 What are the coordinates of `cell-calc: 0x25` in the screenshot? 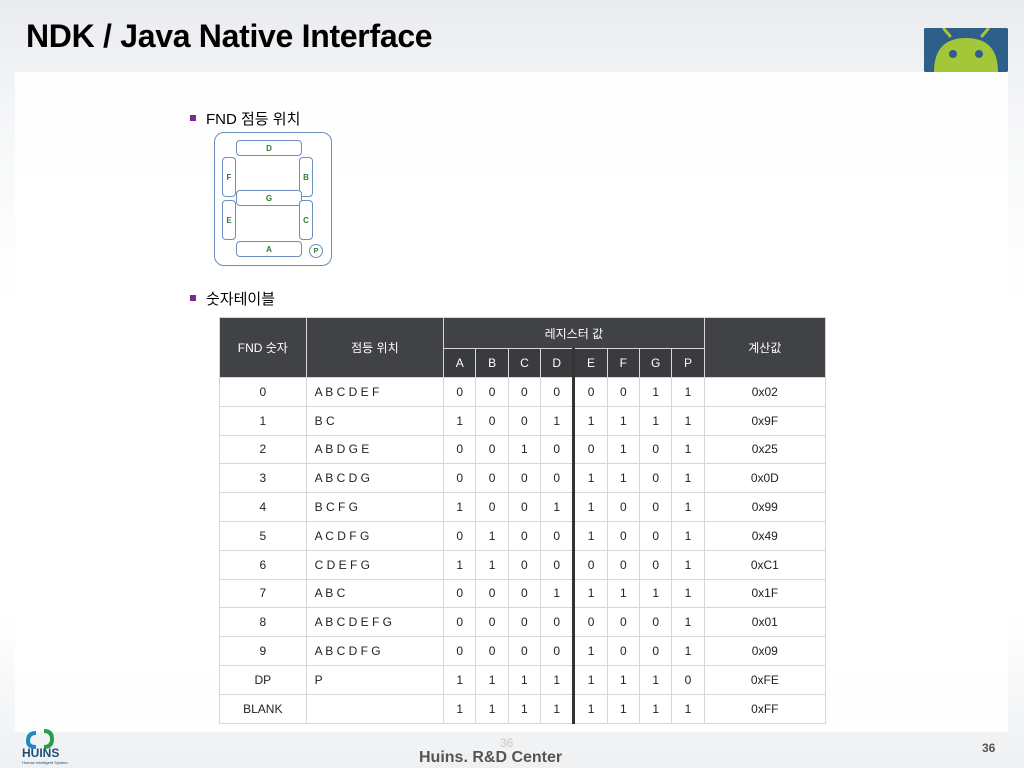 It's located at (765, 449).